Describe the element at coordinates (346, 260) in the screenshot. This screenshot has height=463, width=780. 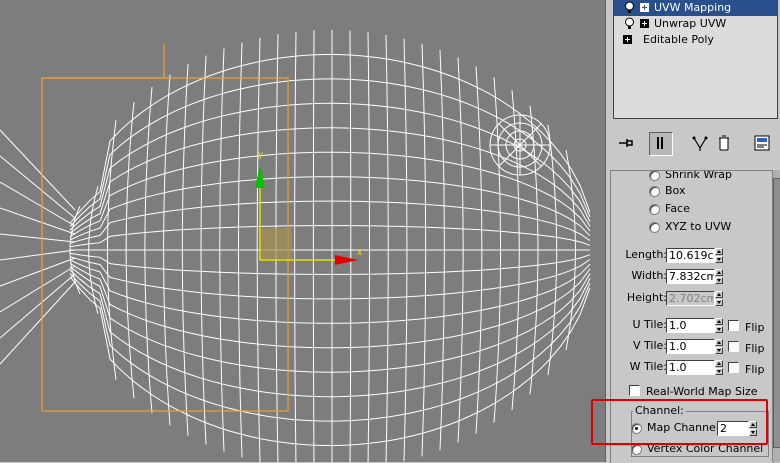
I see `x-axis-arrow` at that location.